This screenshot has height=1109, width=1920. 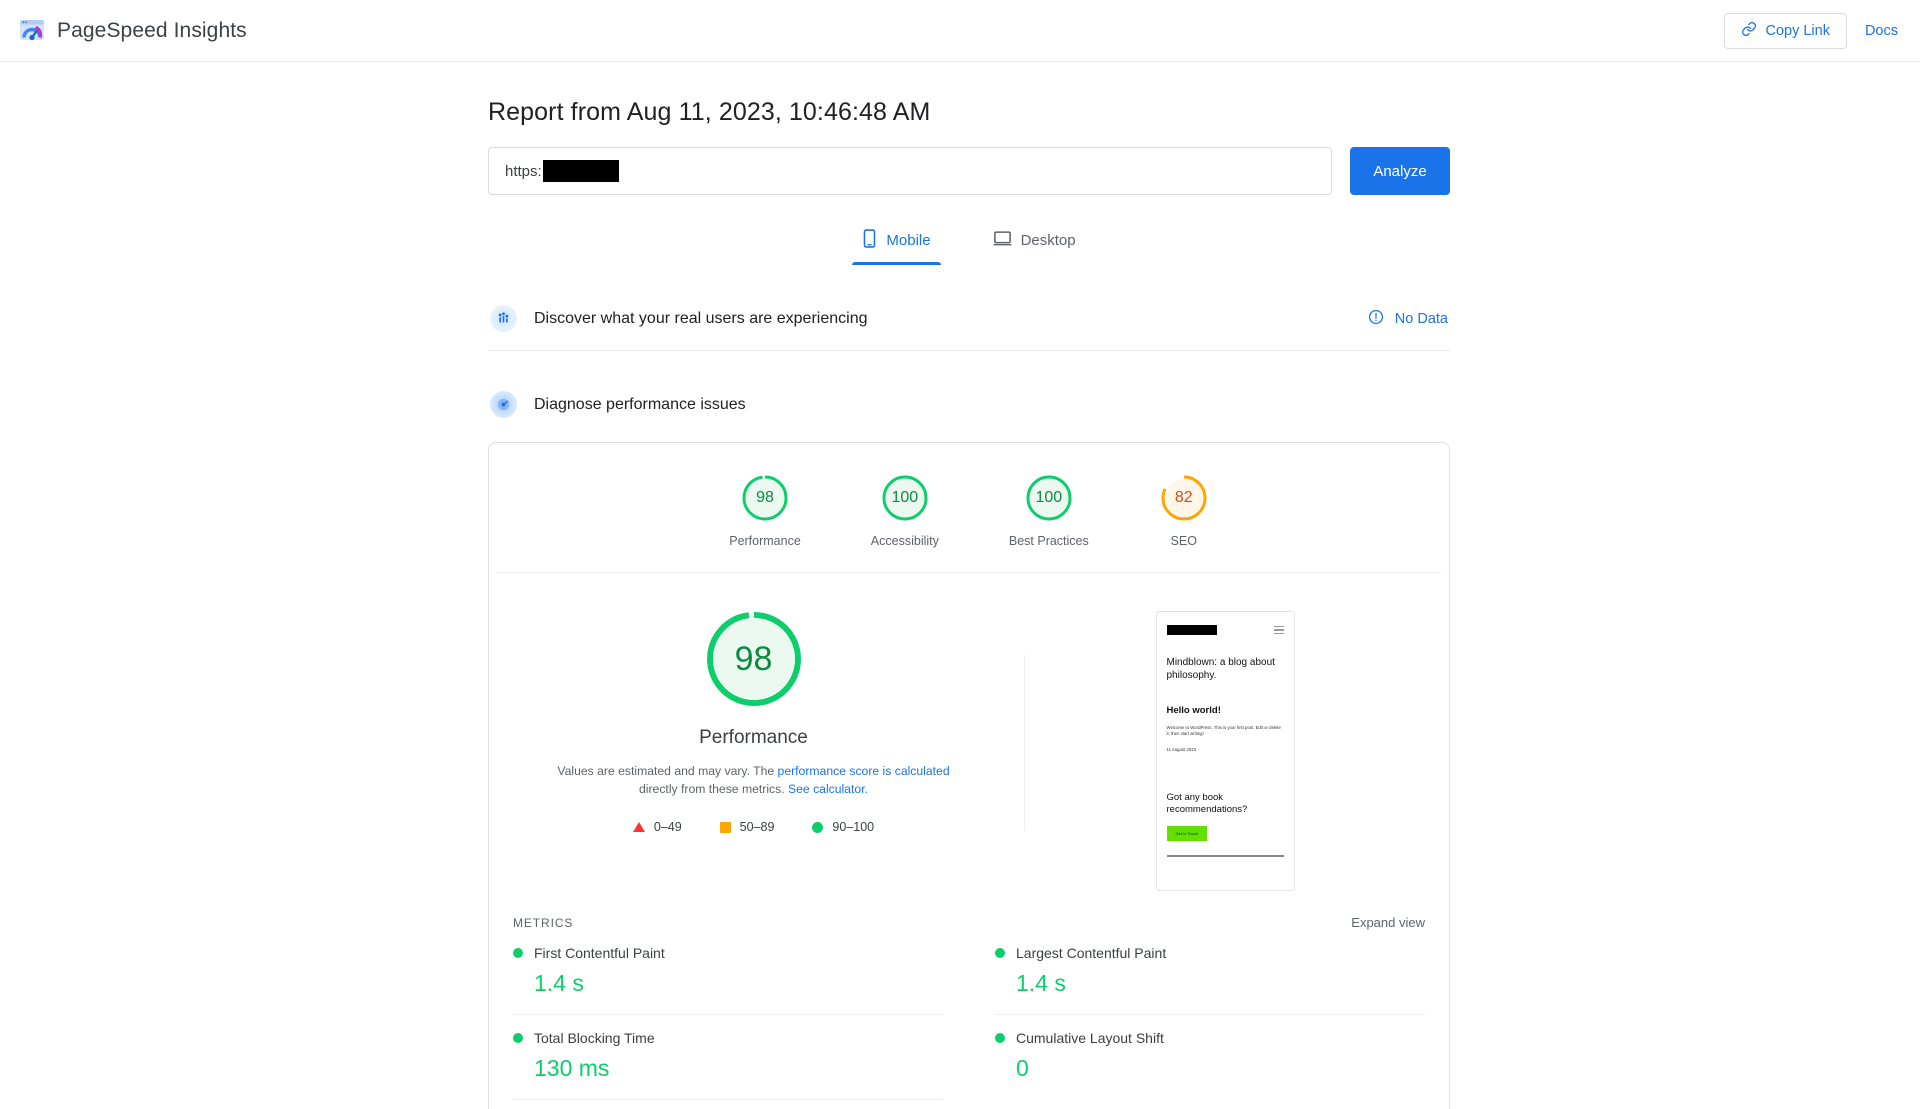 I want to click on tab-mobile: Mobile, so click(x=896, y=243).